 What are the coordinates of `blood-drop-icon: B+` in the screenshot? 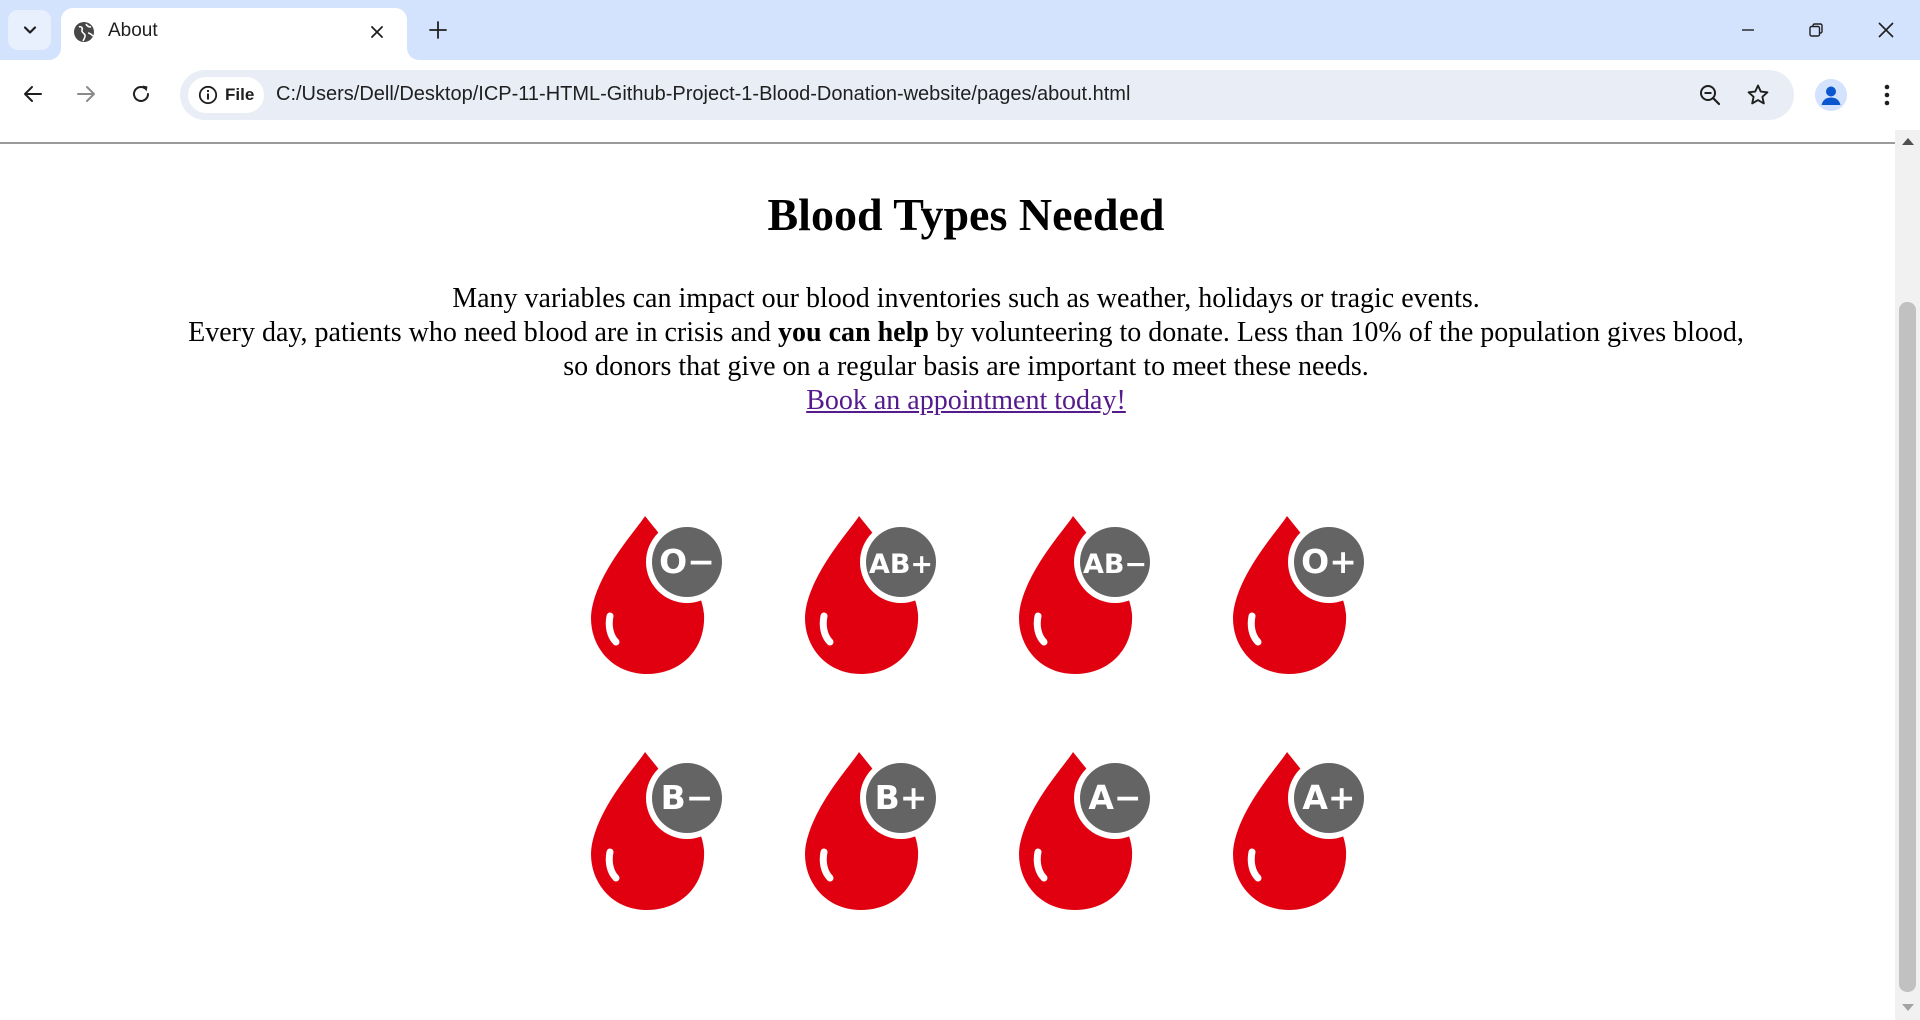 It's located at (873, 831).